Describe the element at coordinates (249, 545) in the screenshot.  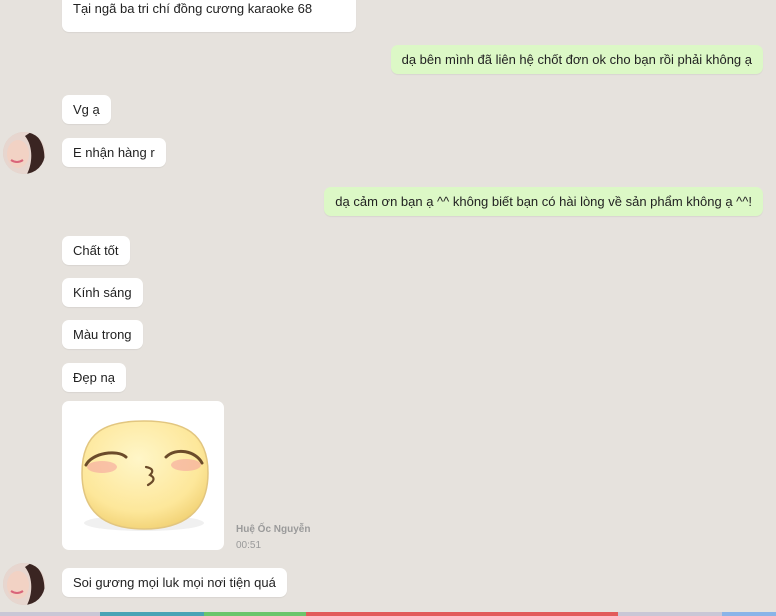
I see `message-time: 00:51` at that location.